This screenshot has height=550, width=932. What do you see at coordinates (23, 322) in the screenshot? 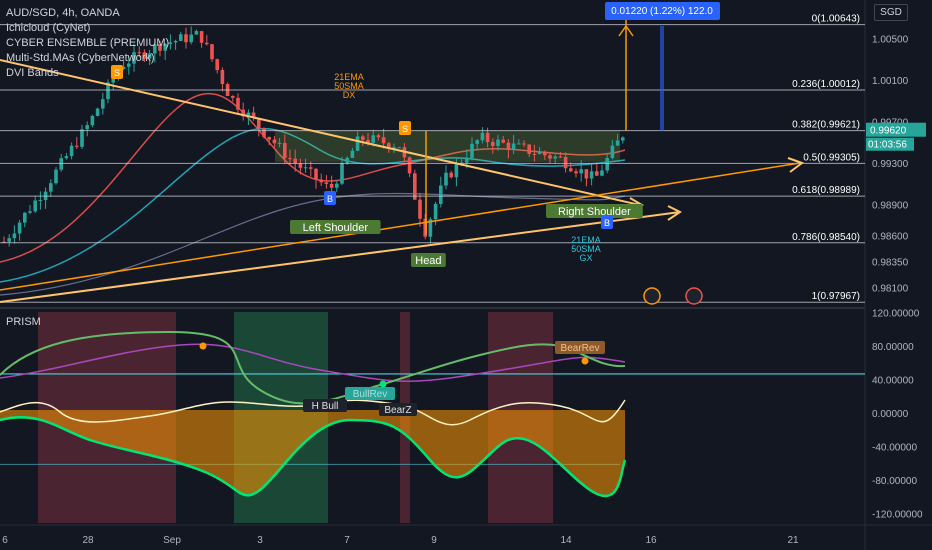
I see `oscillator-title: PRISM` at bounding box center [23, 322].